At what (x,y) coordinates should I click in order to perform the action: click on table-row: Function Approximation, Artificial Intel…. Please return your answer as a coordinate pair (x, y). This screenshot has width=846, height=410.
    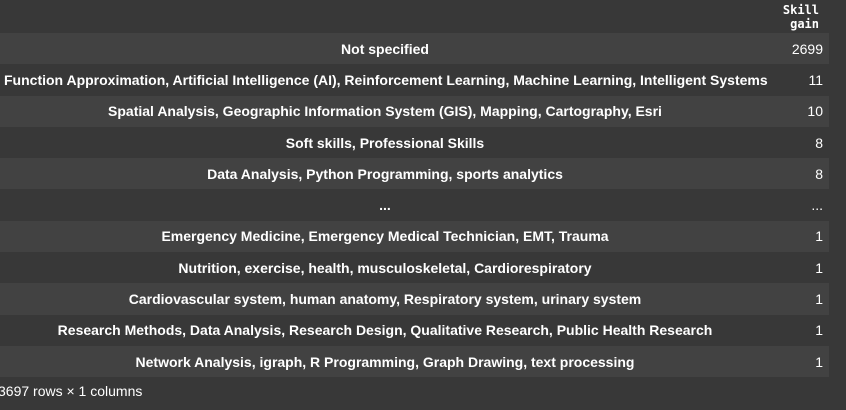
    Looking at the image, I should click on (414, 80).